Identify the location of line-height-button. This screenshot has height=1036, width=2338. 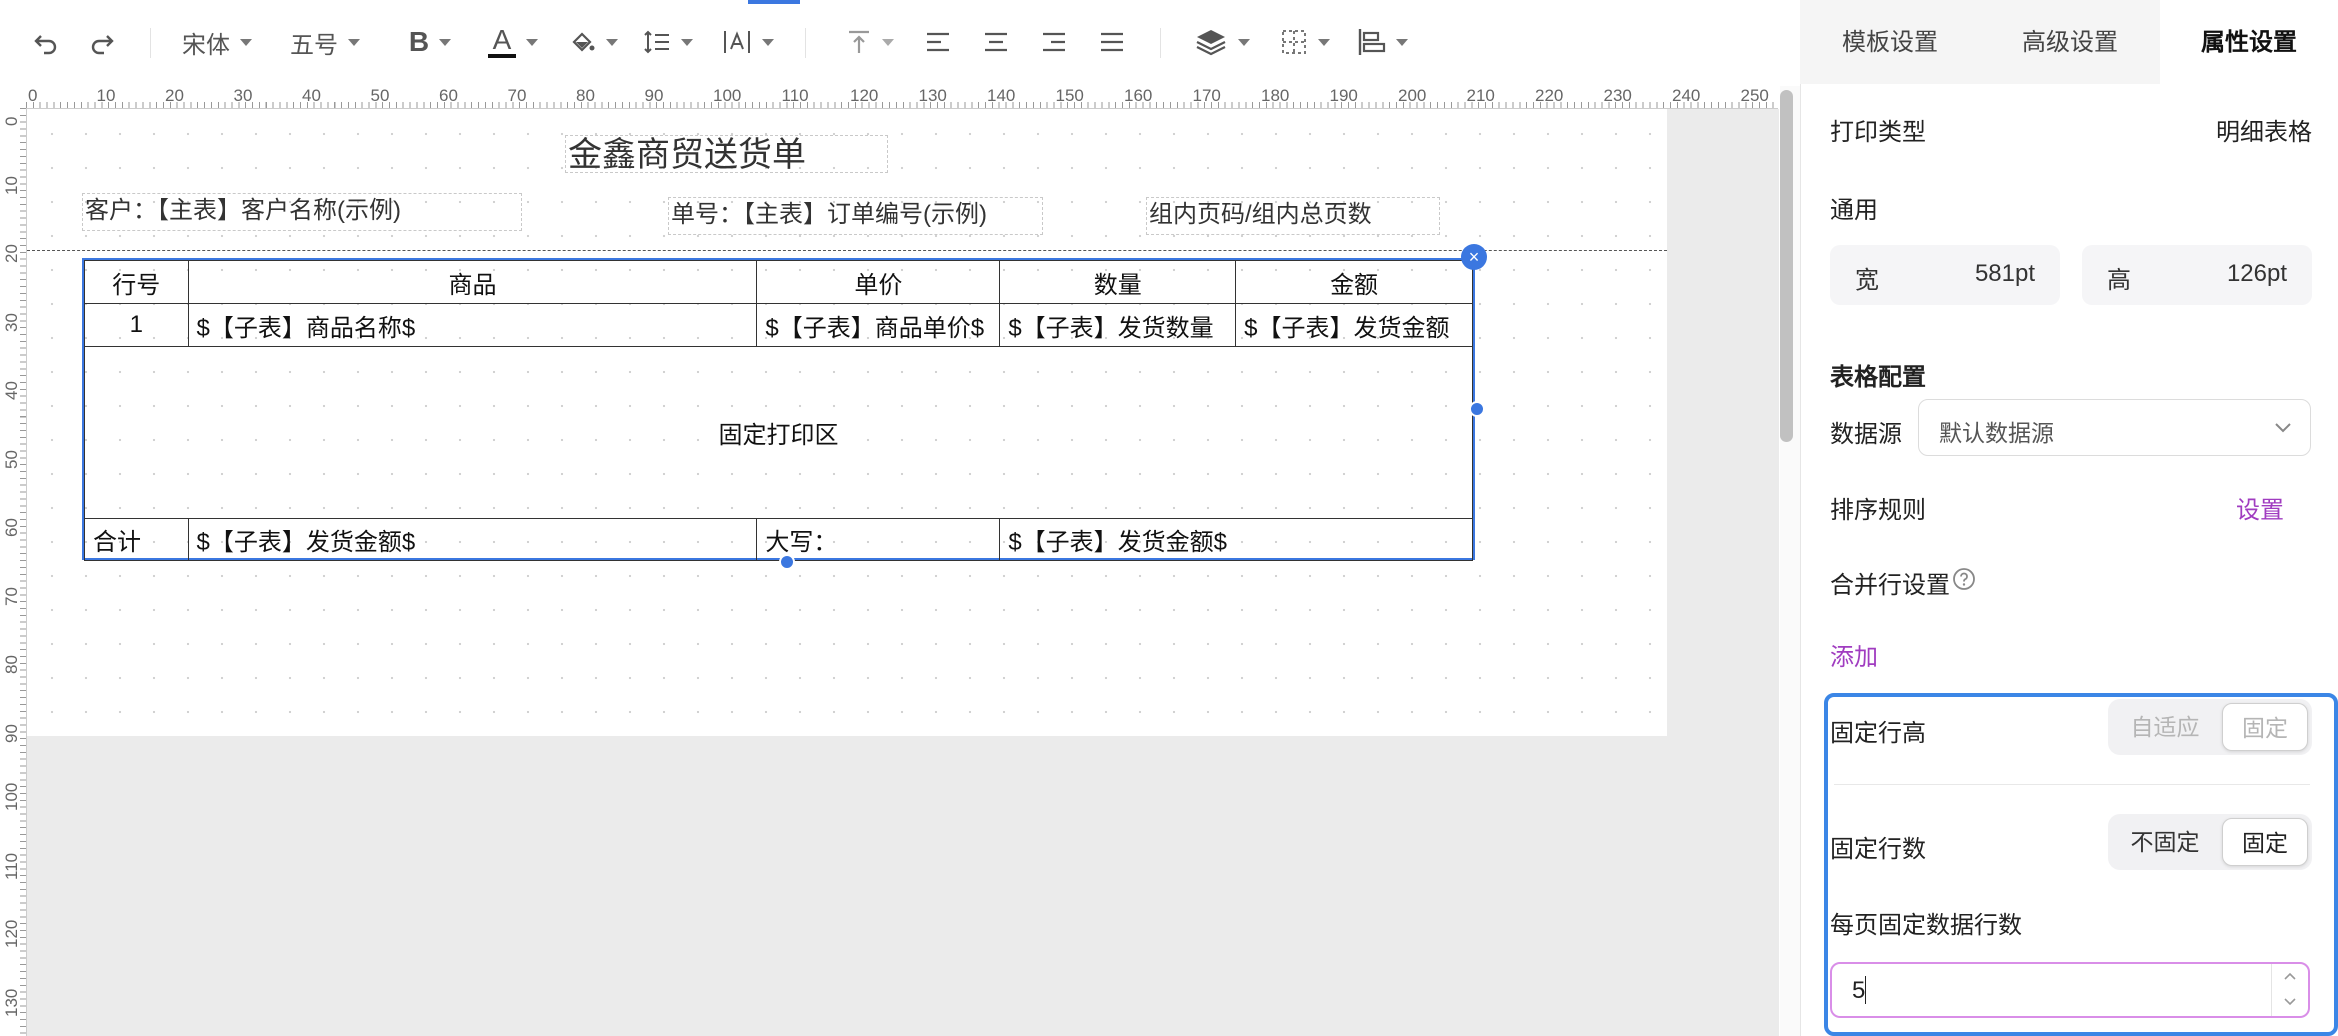
(668, 42).